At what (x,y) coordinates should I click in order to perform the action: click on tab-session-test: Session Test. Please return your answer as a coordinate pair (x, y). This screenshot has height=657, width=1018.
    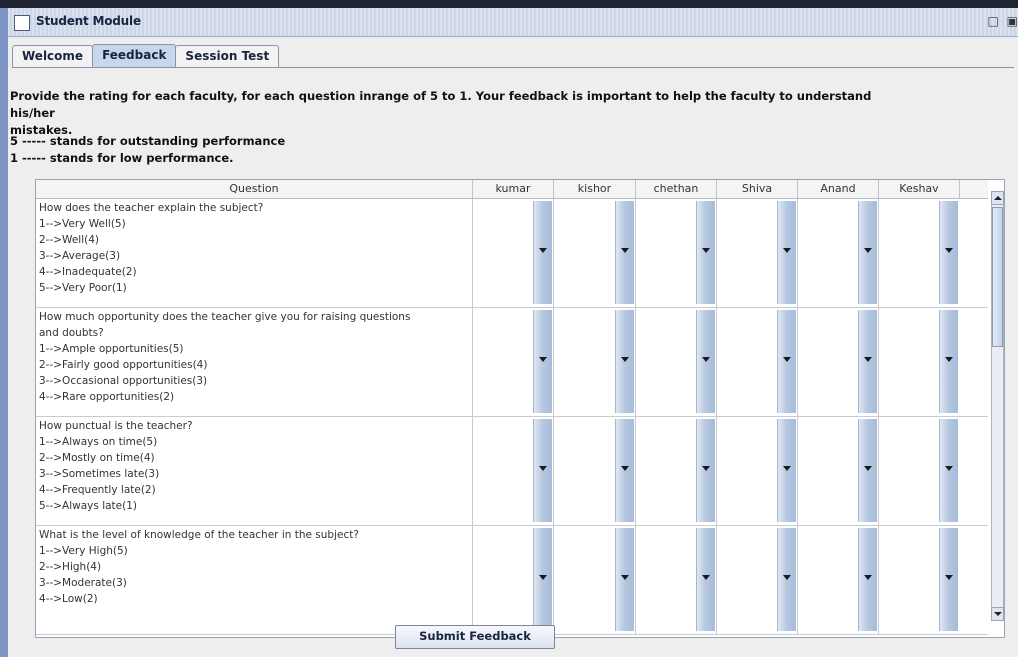
    Looking at the image, I should click on (227, 56).